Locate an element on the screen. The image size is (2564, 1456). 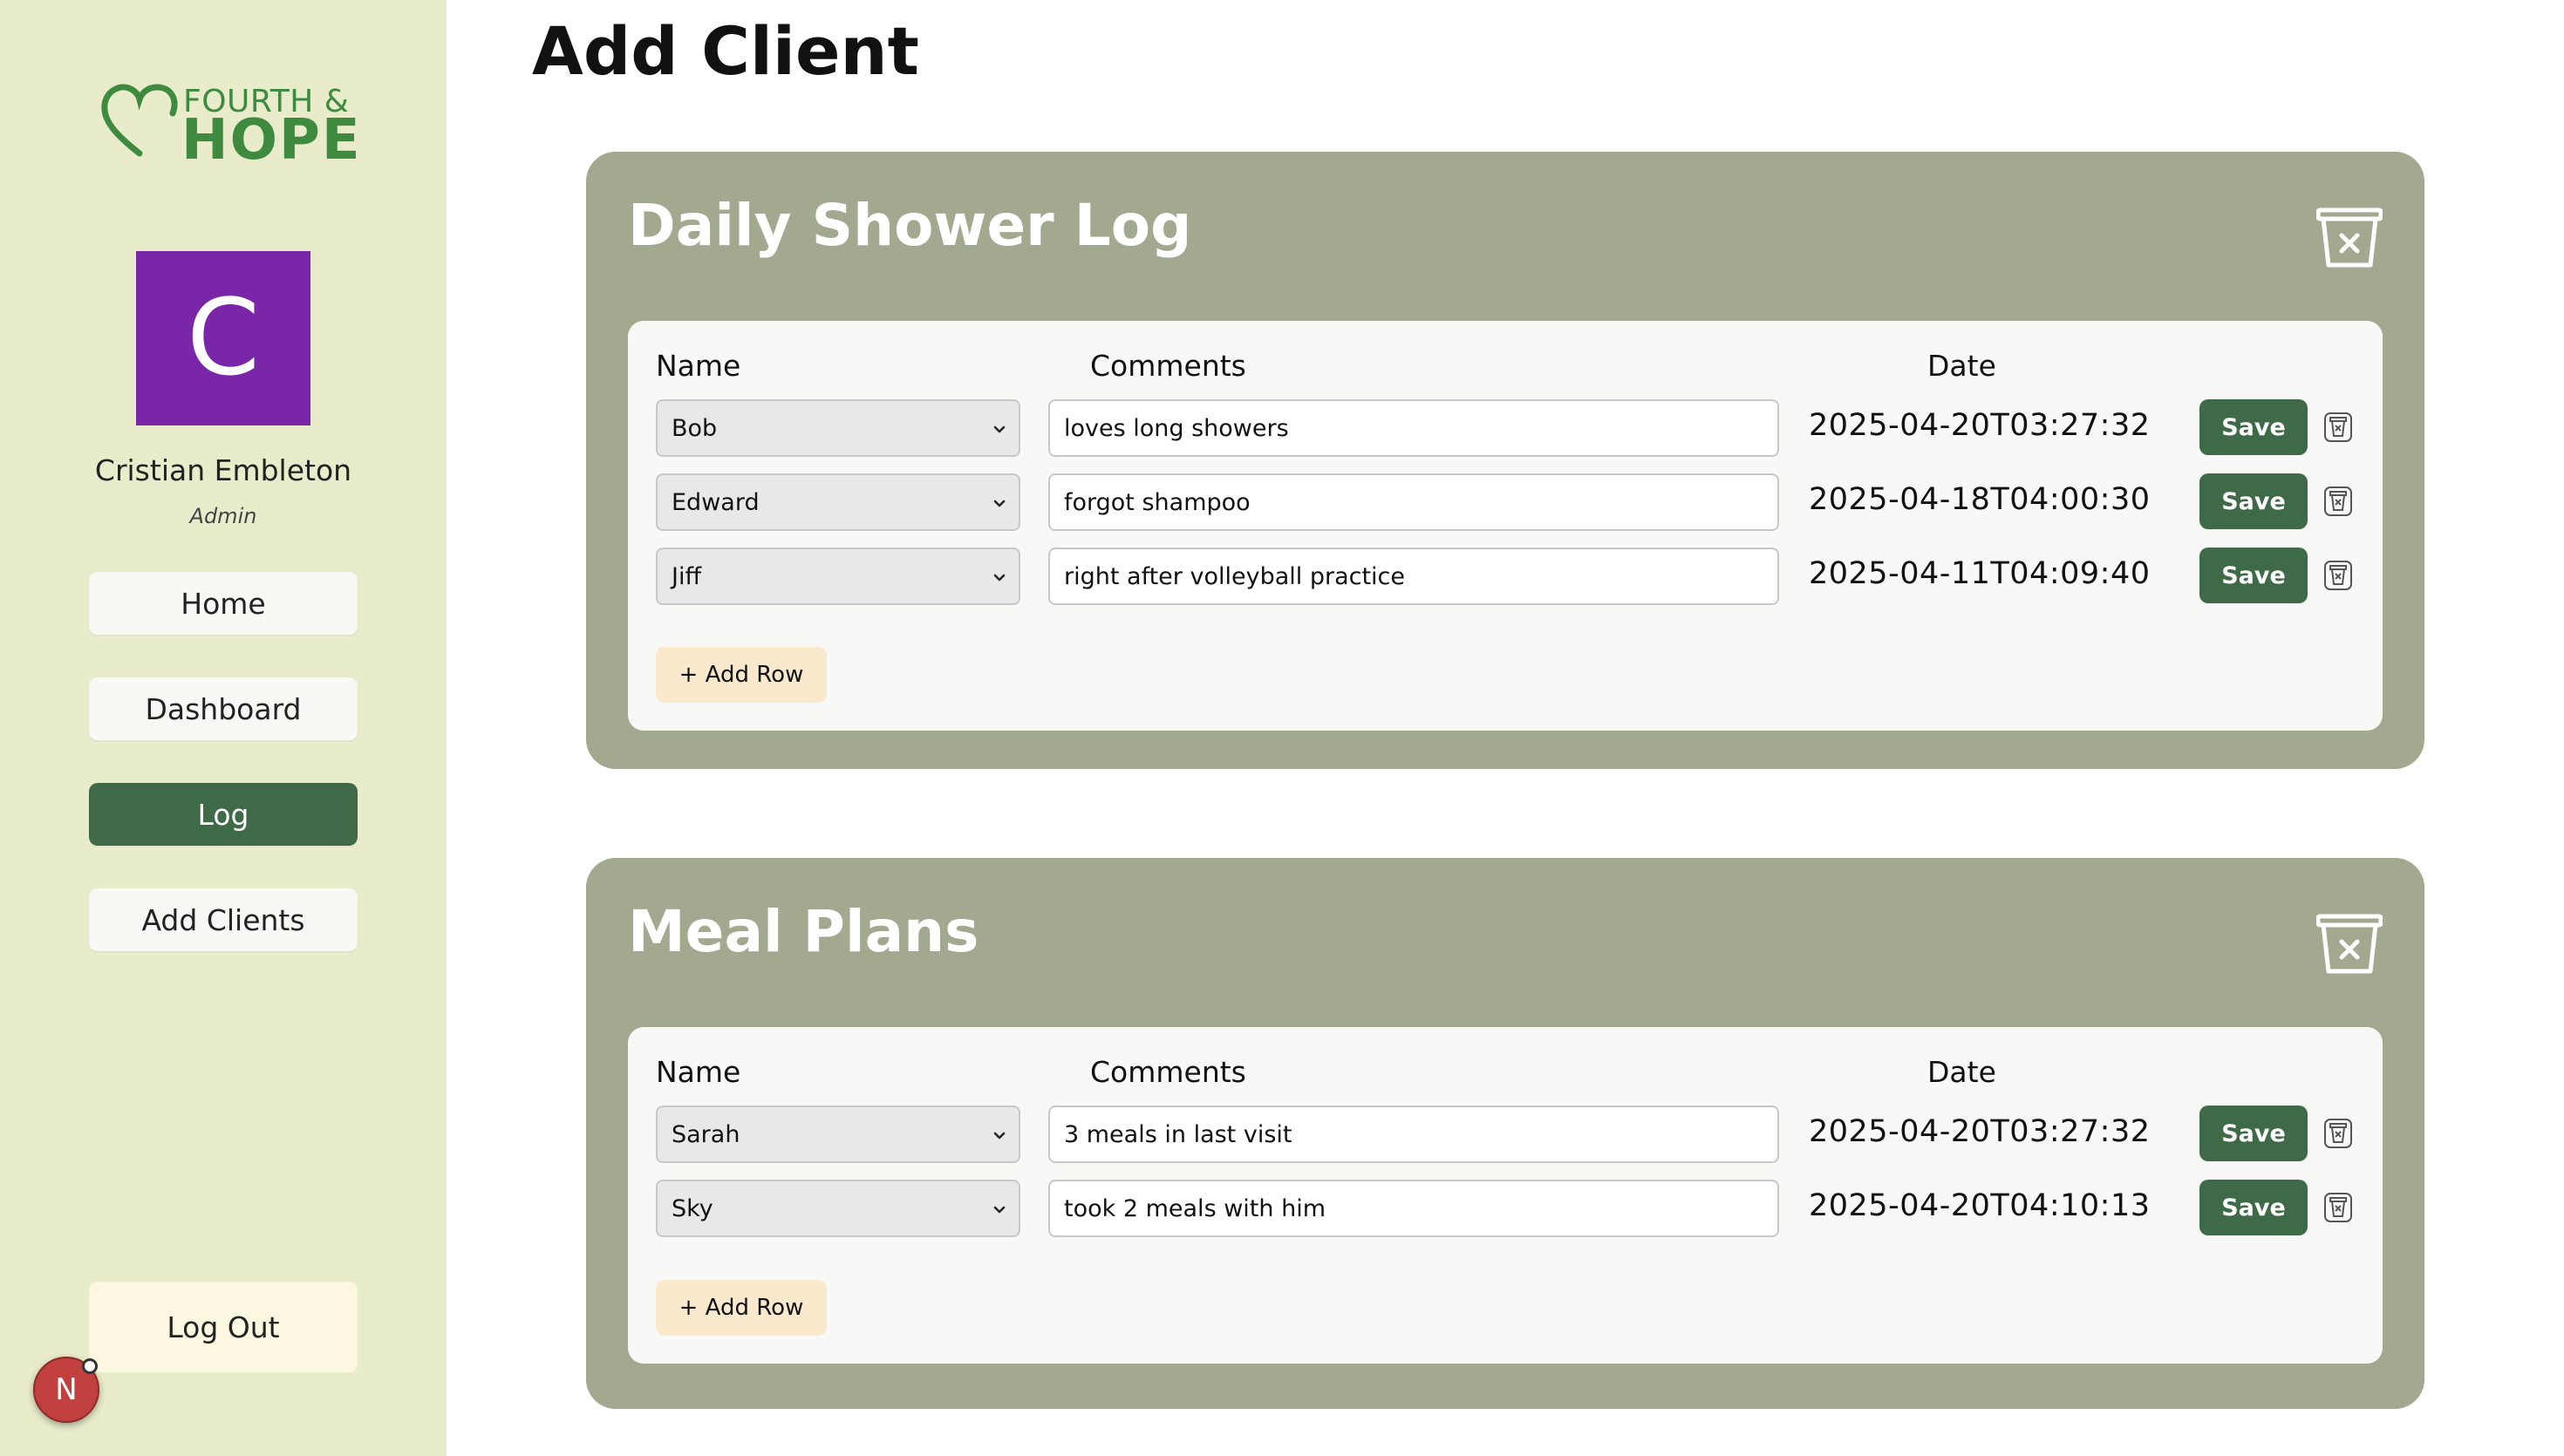
comment-input: forgot shampoo is located at coordinates (1413, 502).